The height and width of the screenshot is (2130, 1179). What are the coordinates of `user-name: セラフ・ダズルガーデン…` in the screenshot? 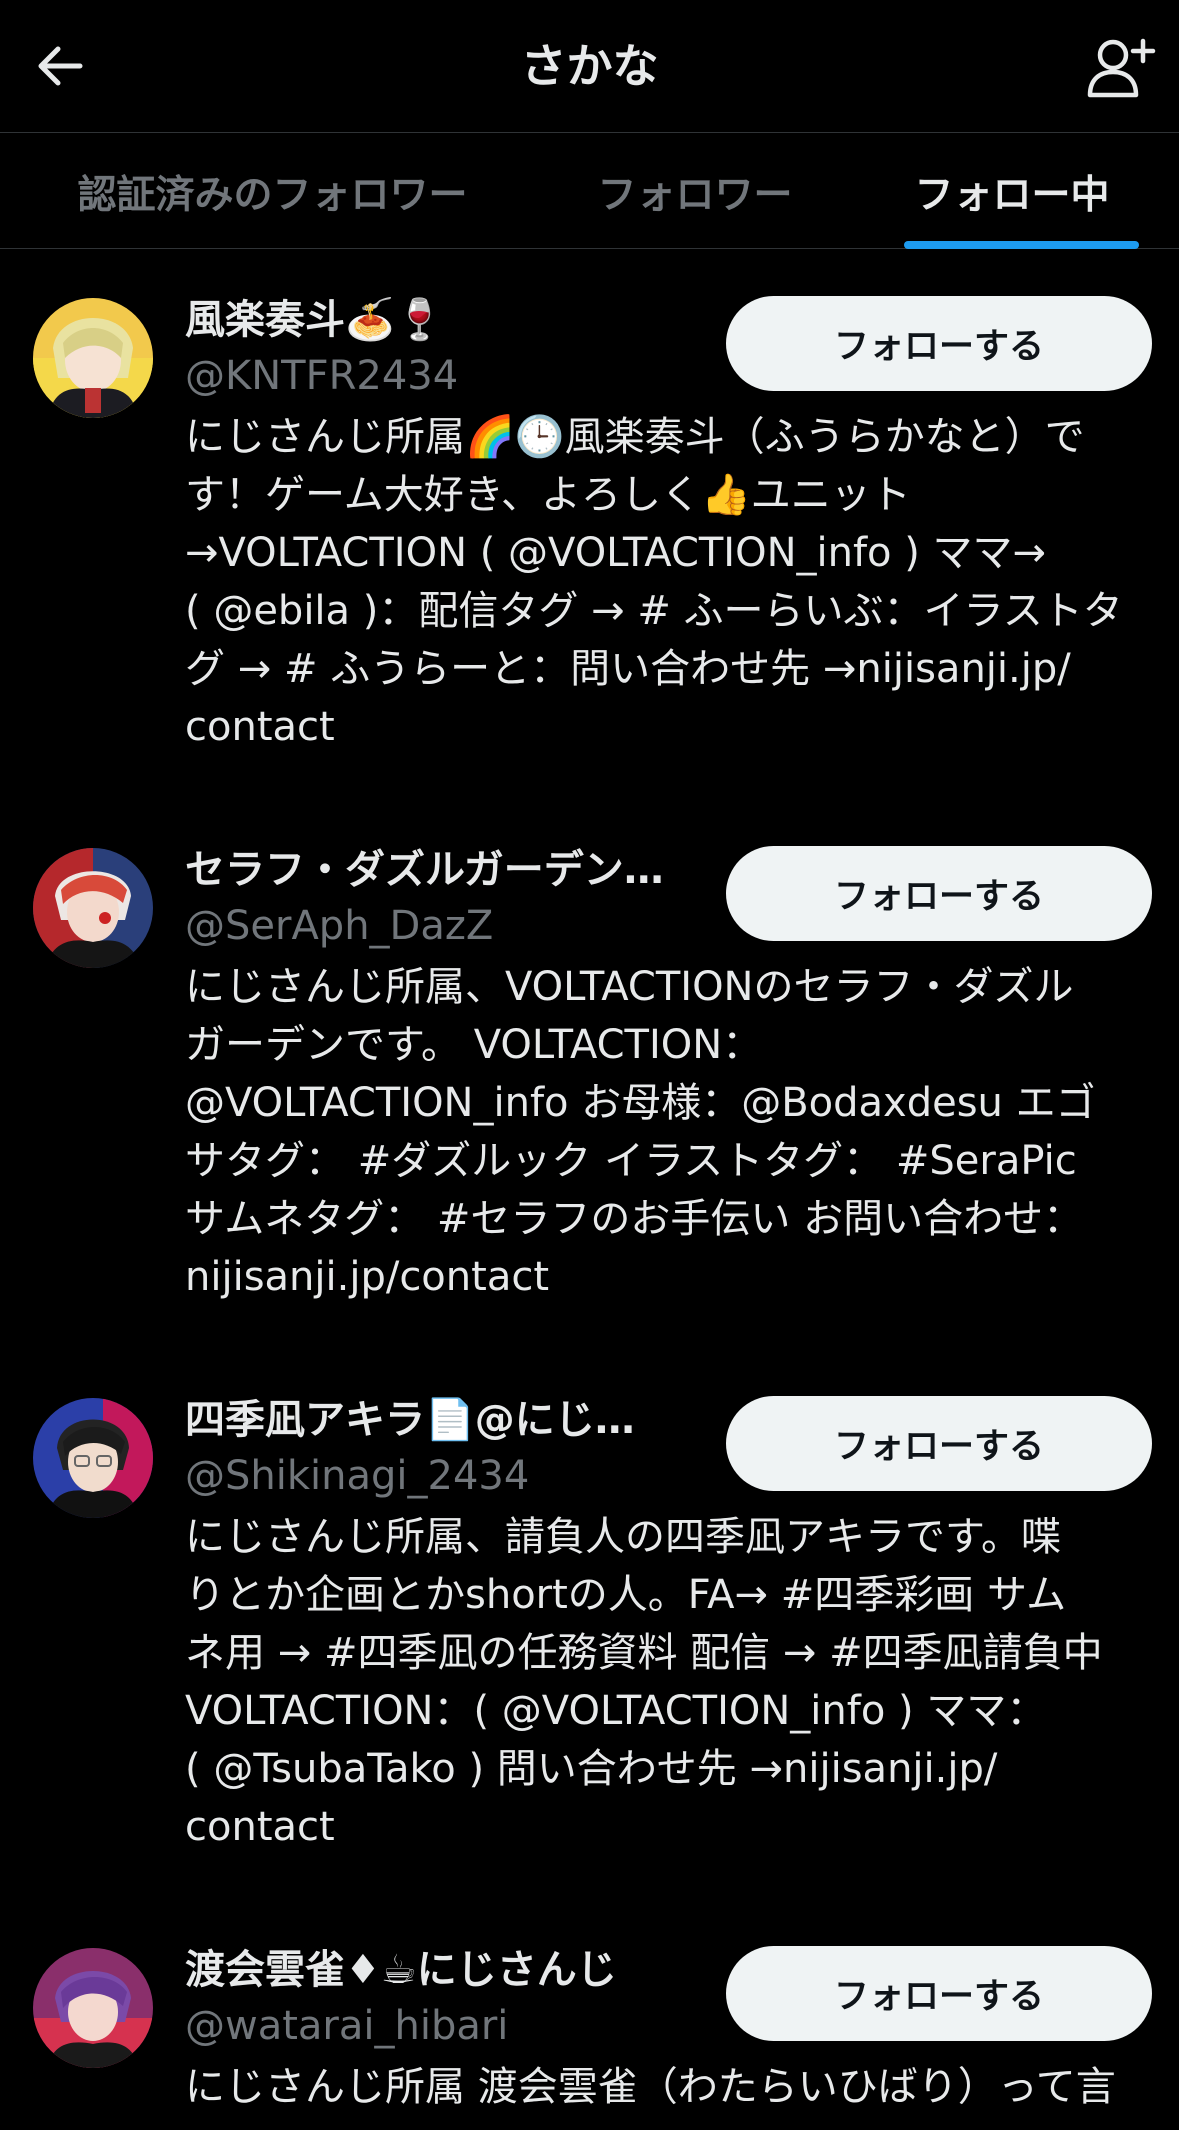 It's located at (424, 870).